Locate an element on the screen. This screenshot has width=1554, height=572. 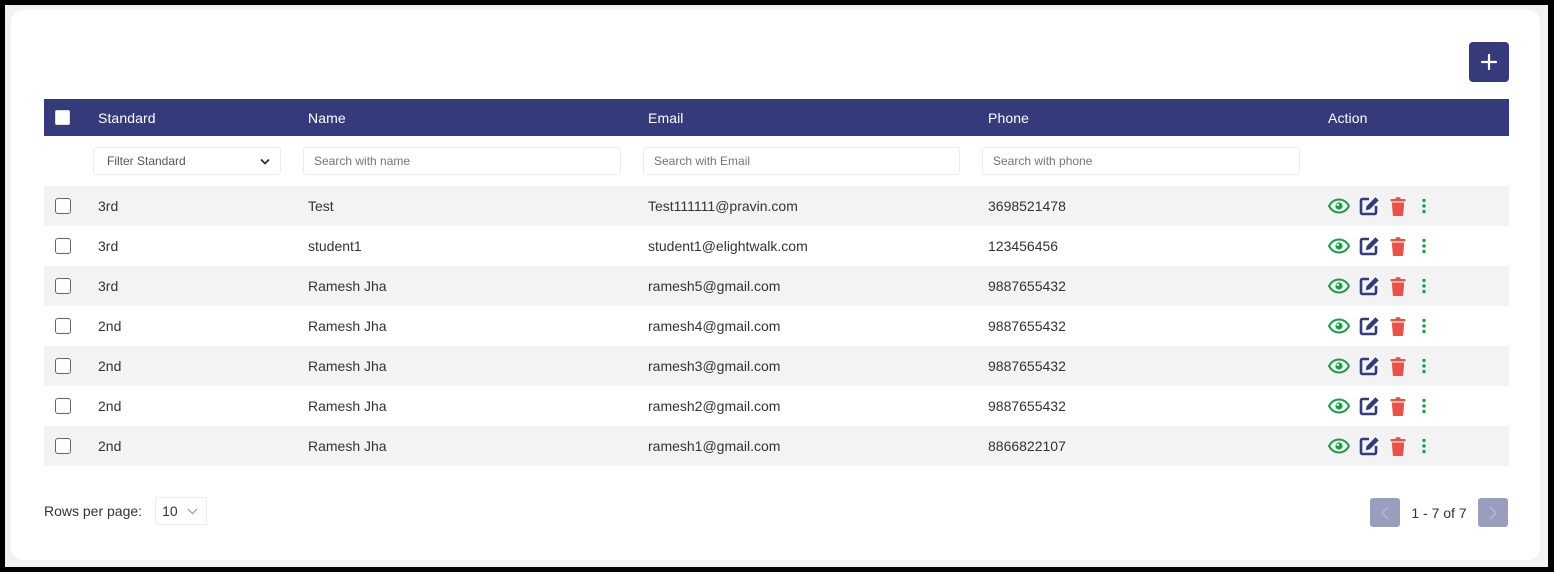
column-header-name: Name is located at coordinates (478, 118).